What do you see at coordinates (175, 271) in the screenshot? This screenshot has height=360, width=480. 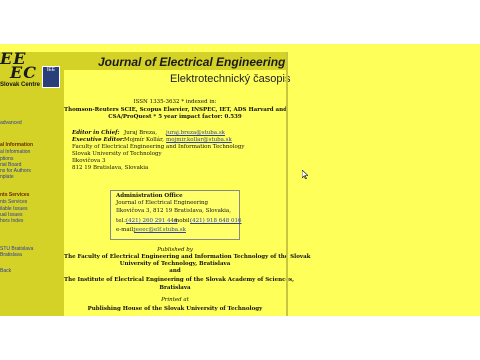 I see `publisher-and: and` at bounding box center [175, 271].